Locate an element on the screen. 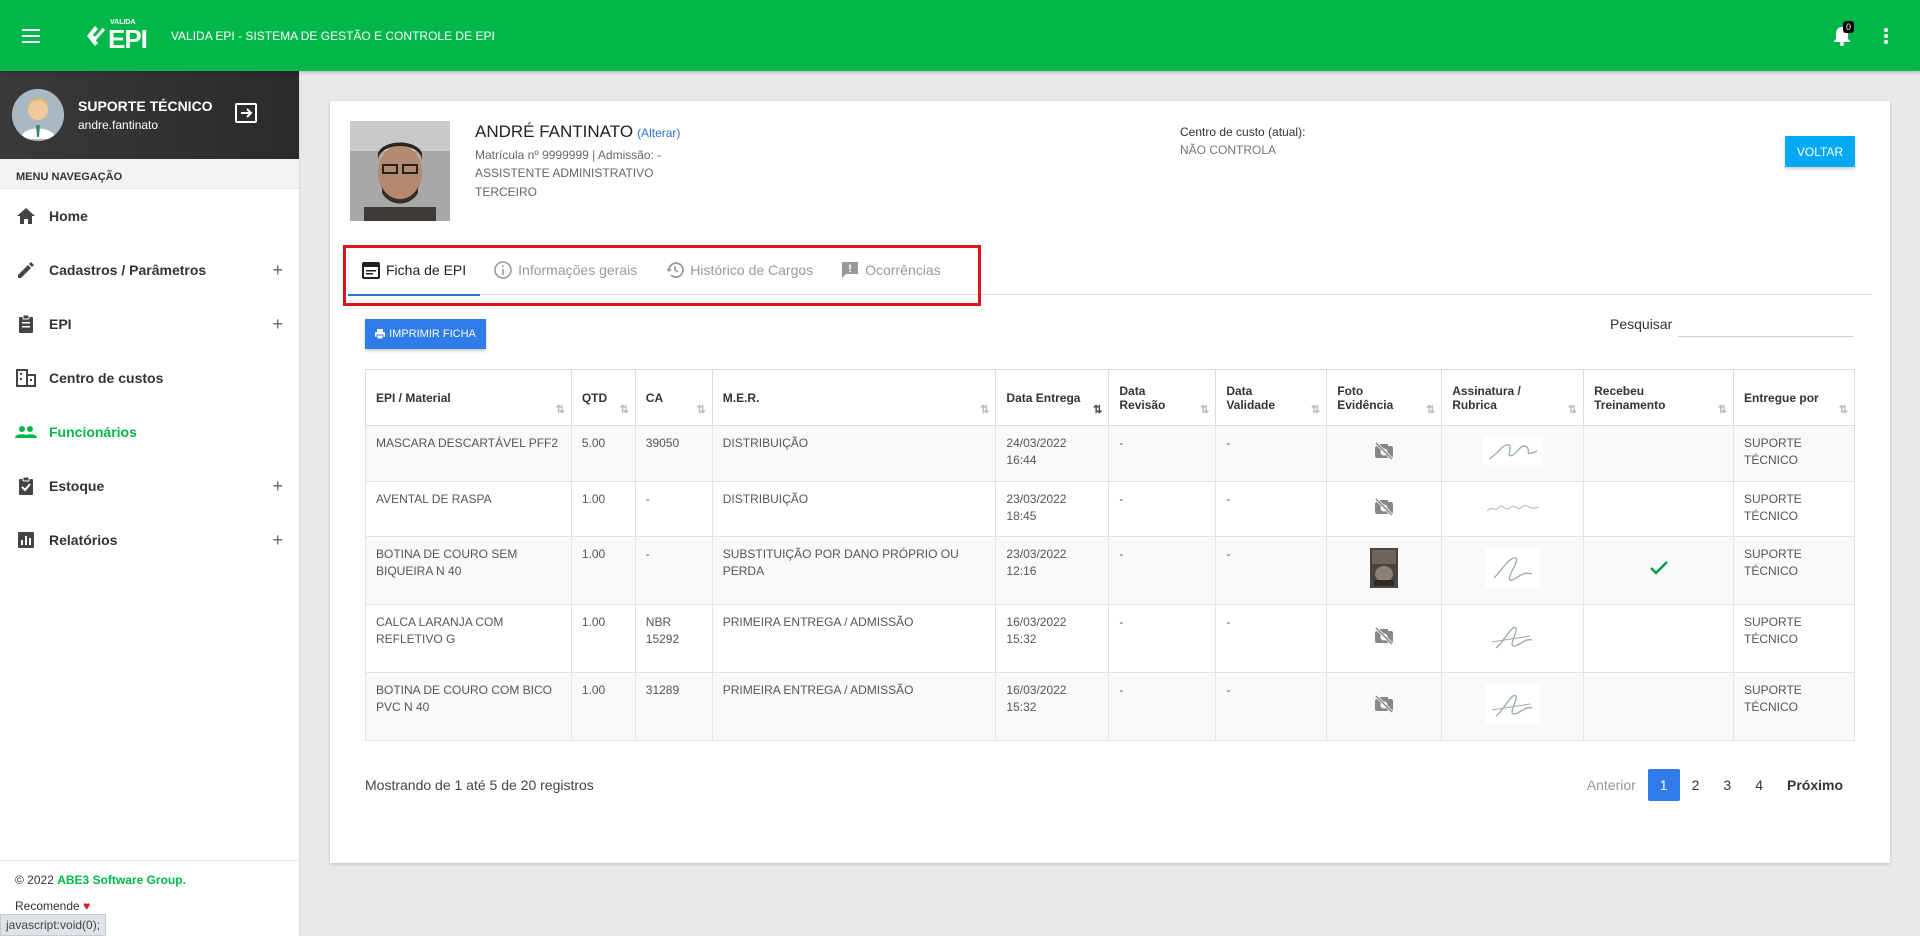 The width and height of the screenshot is (1920, 936). cell-material: MASCARA DESCARTÁVEL PFF2 is located at coordinates (468, 453).